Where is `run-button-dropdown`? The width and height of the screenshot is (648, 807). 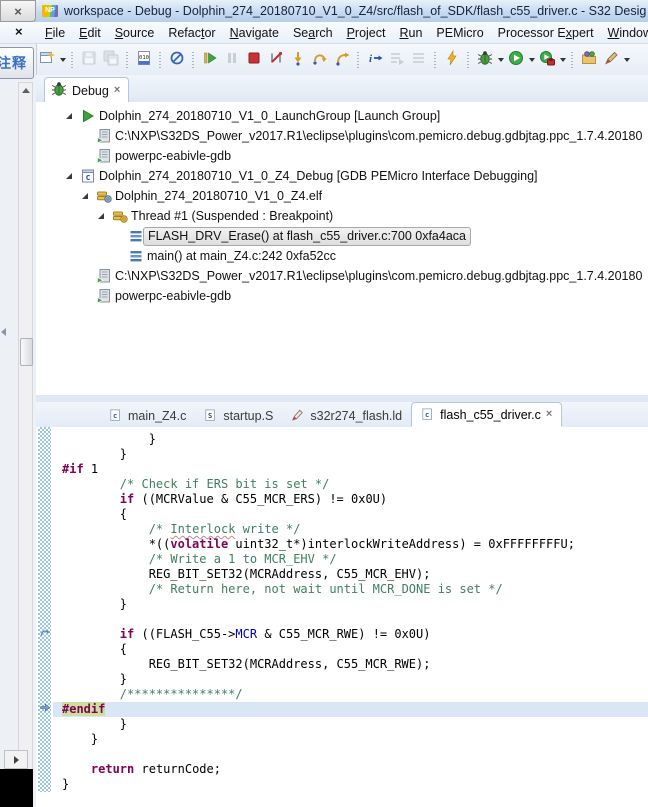
run-button-dropdown is located at coordinates (531, 60).